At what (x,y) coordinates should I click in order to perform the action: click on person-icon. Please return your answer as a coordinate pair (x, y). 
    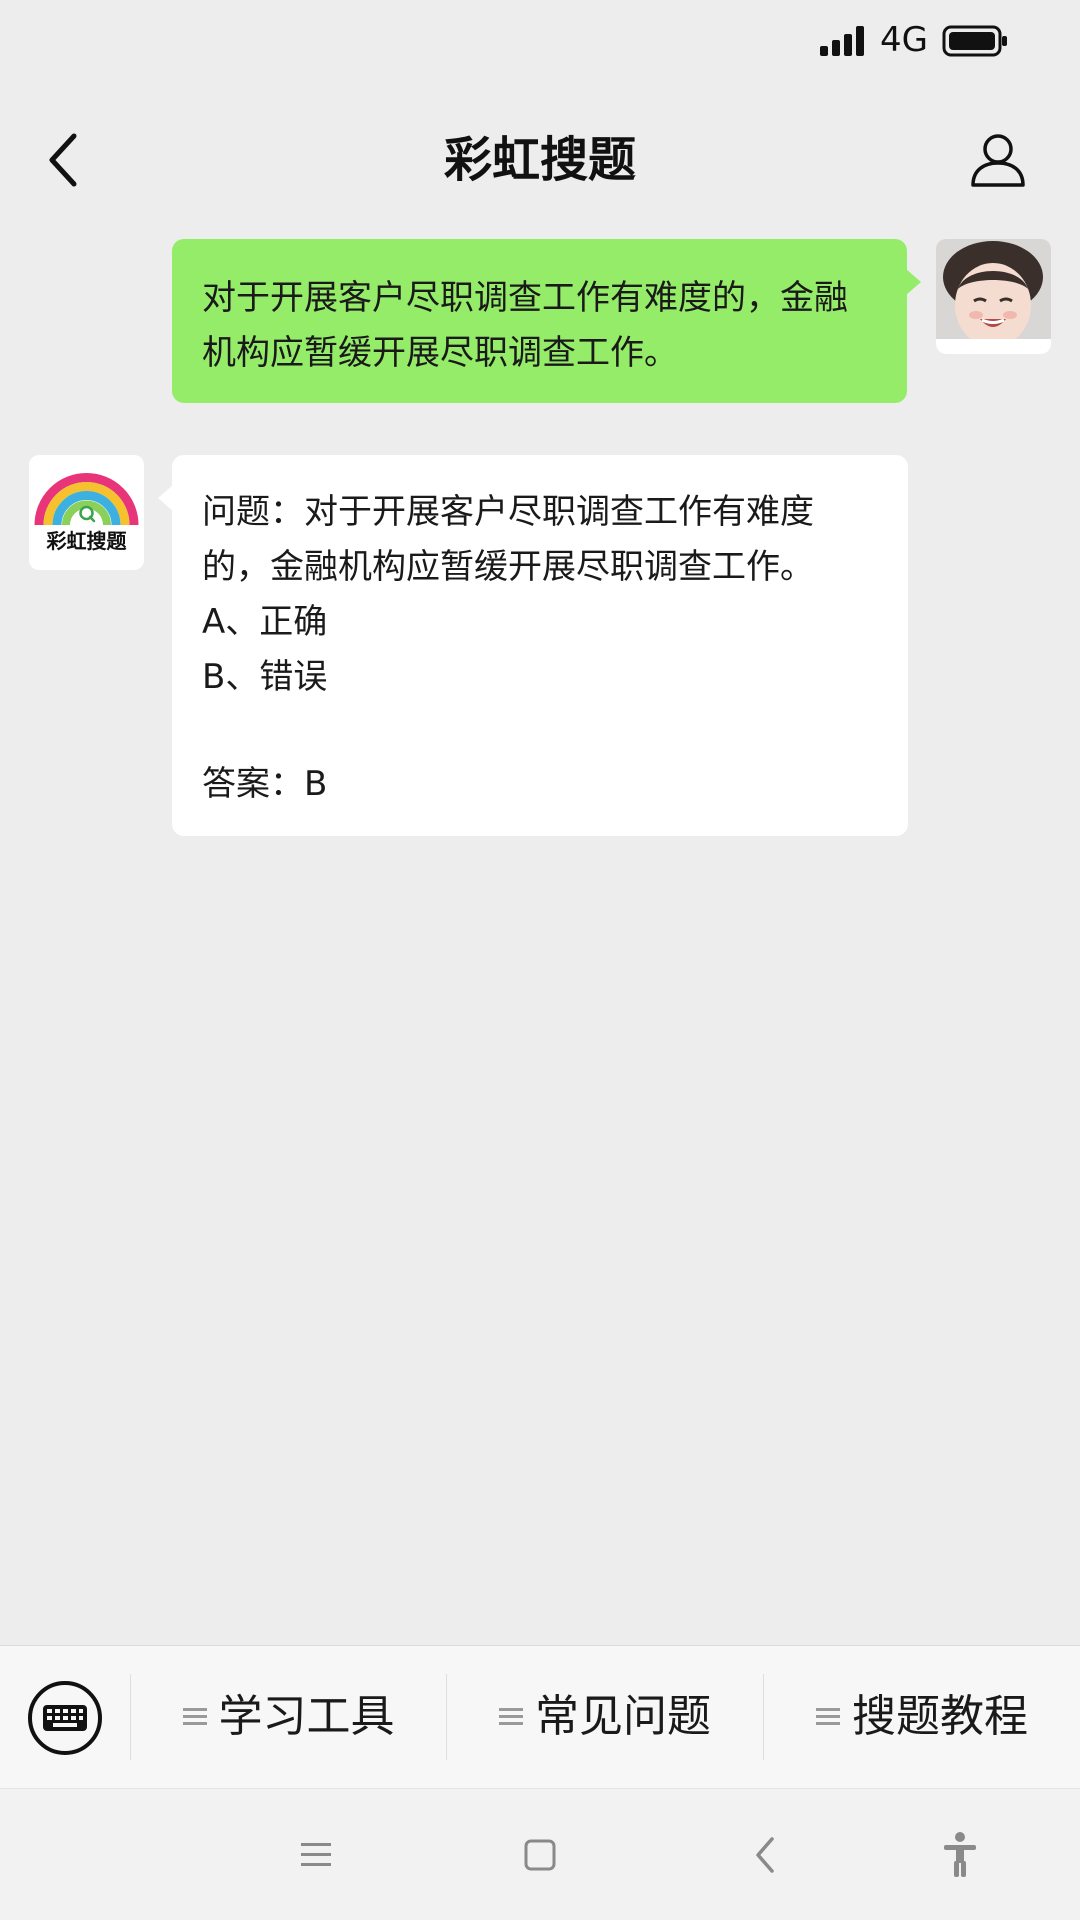
    Looking at the image, I should click on (998, 160).